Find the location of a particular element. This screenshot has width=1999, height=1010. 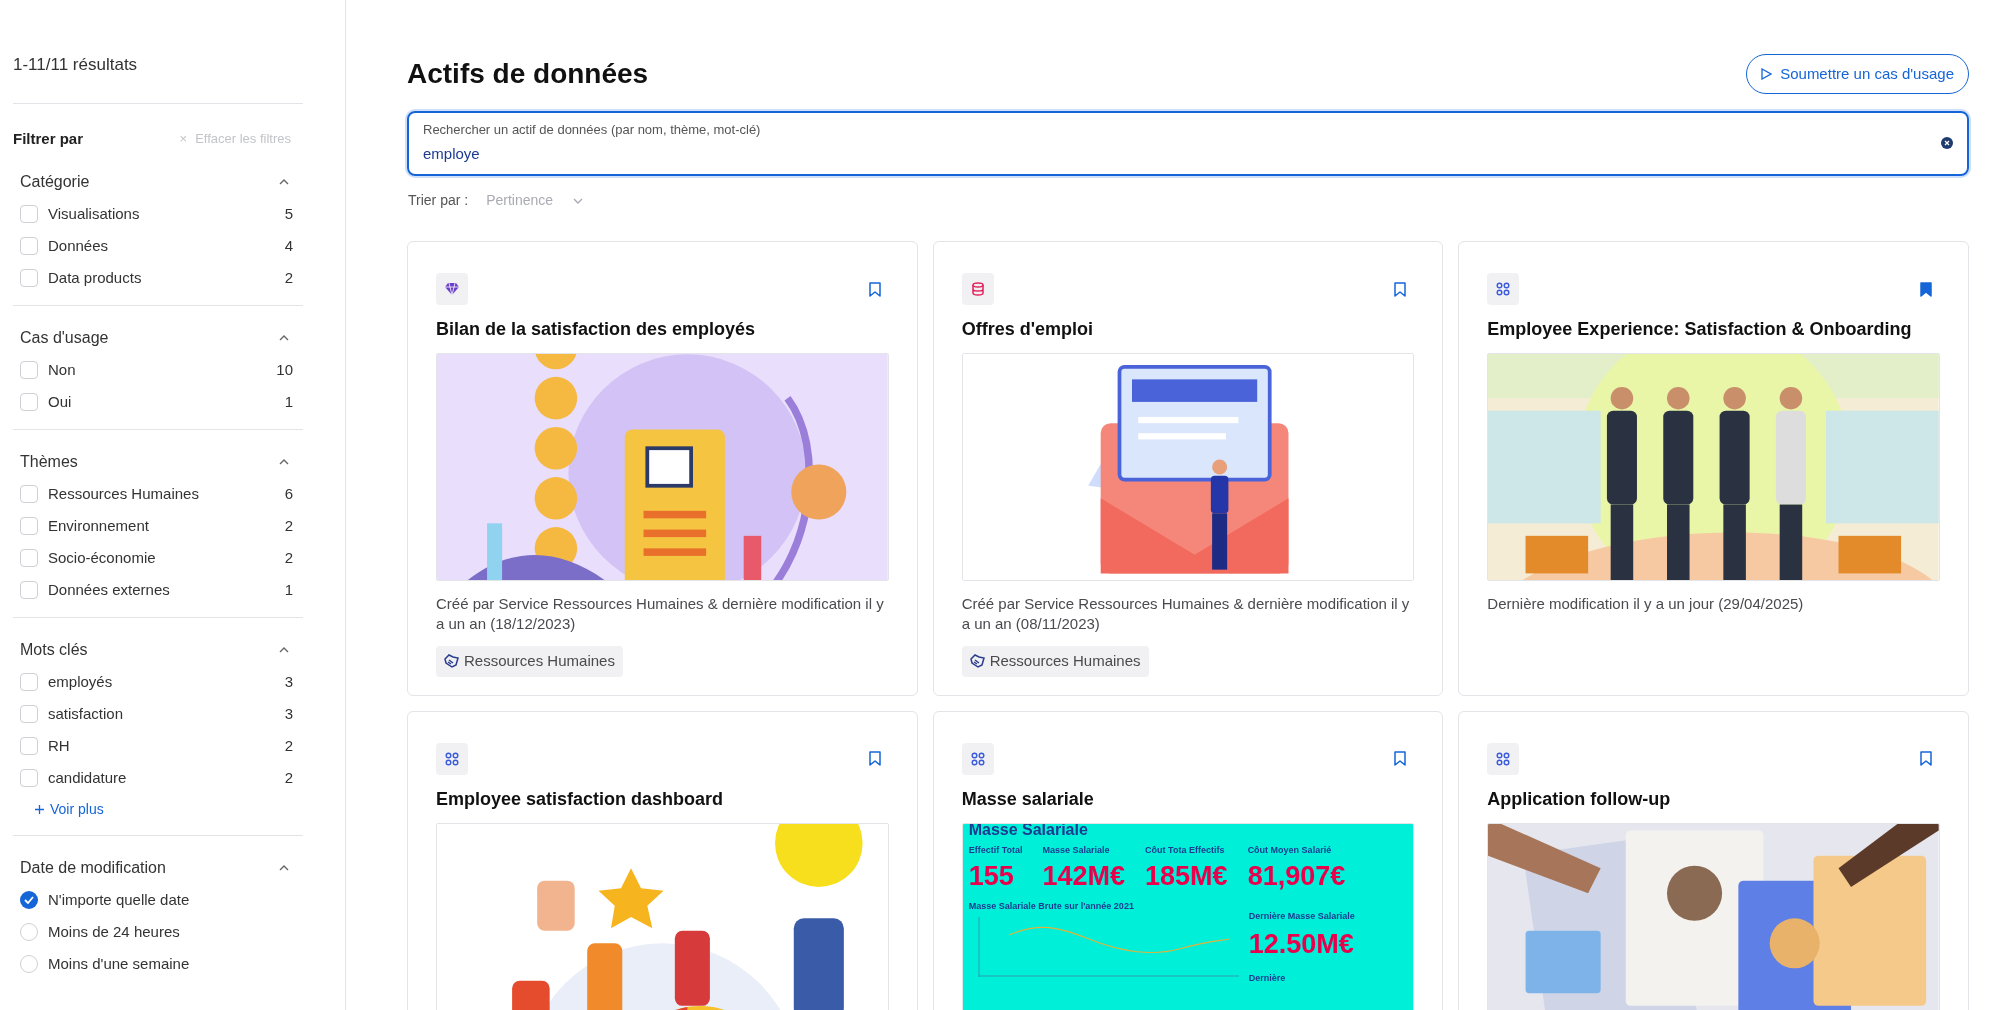

card-description: Créé par Service Ressources Humaines & dernière modification il y a un an (08/11/2023) is located at coordinates (1186, 614).